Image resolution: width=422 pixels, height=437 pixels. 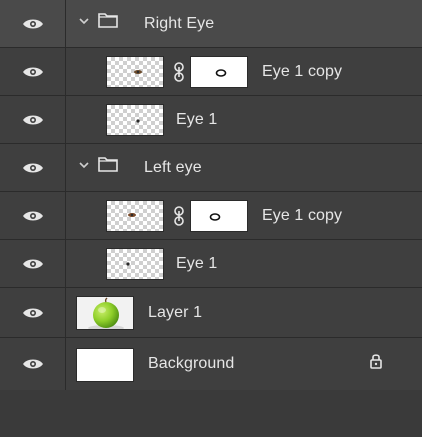 I want to click on layer-name: Left eye, so click(x=173, y=167).